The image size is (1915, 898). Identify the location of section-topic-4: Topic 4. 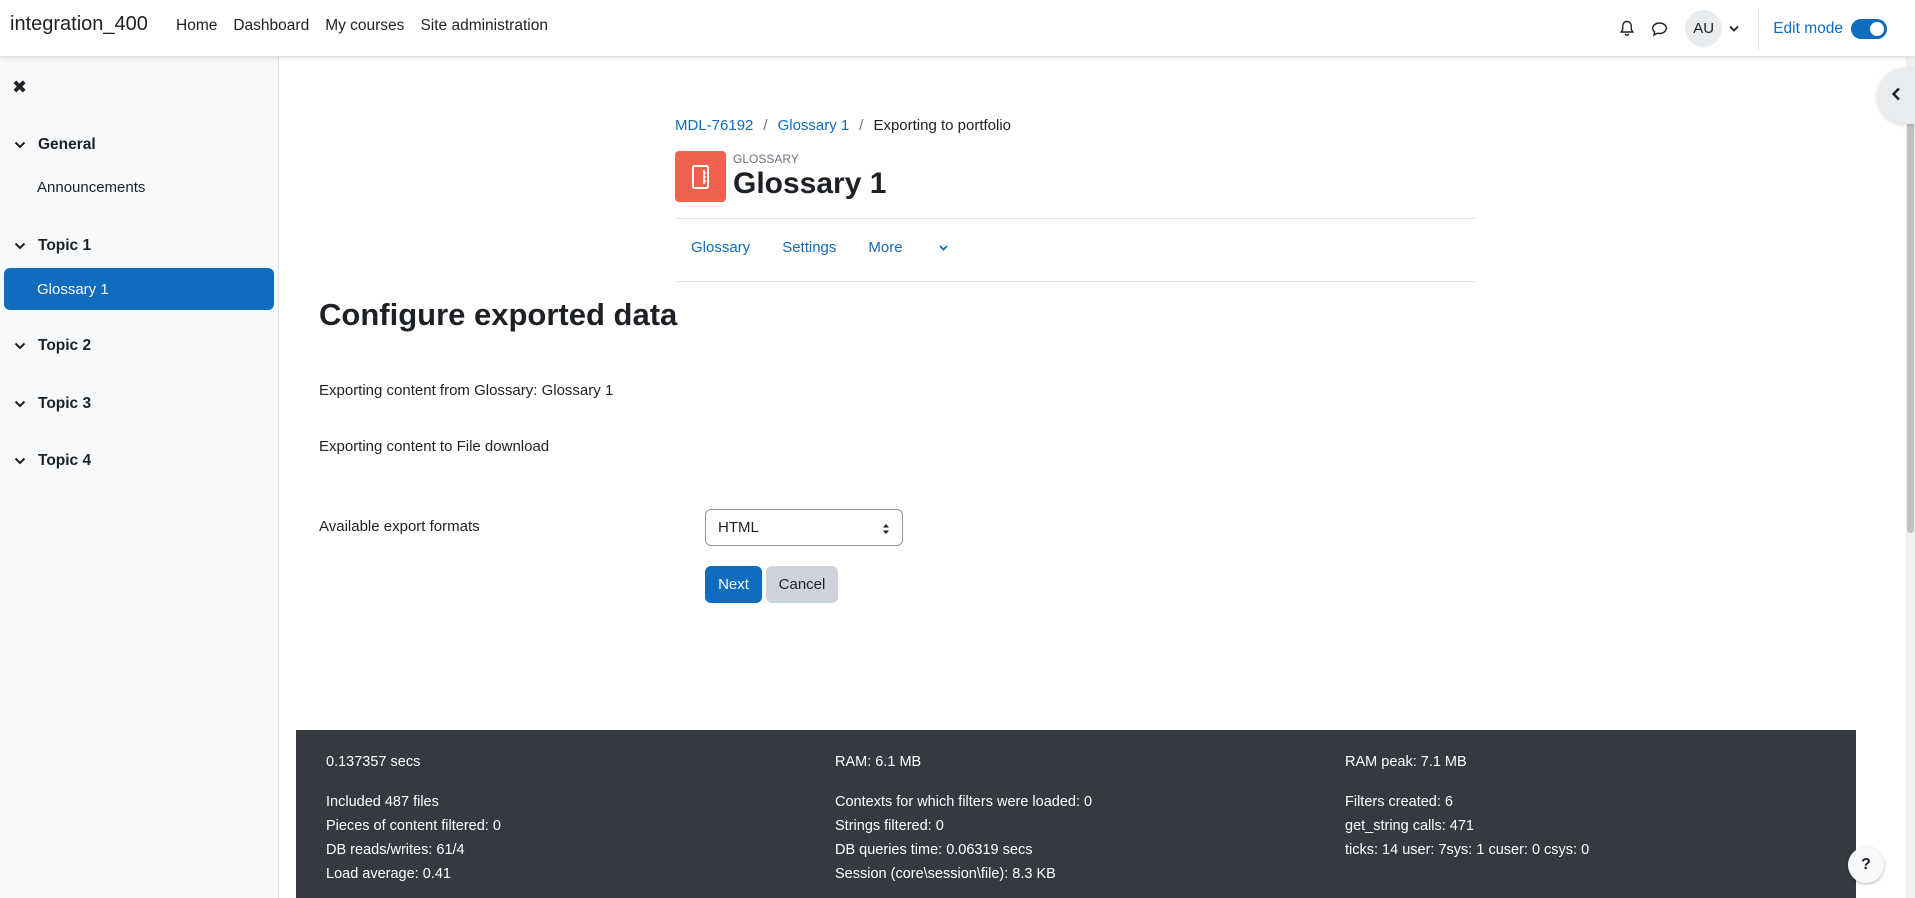
(52, 461).